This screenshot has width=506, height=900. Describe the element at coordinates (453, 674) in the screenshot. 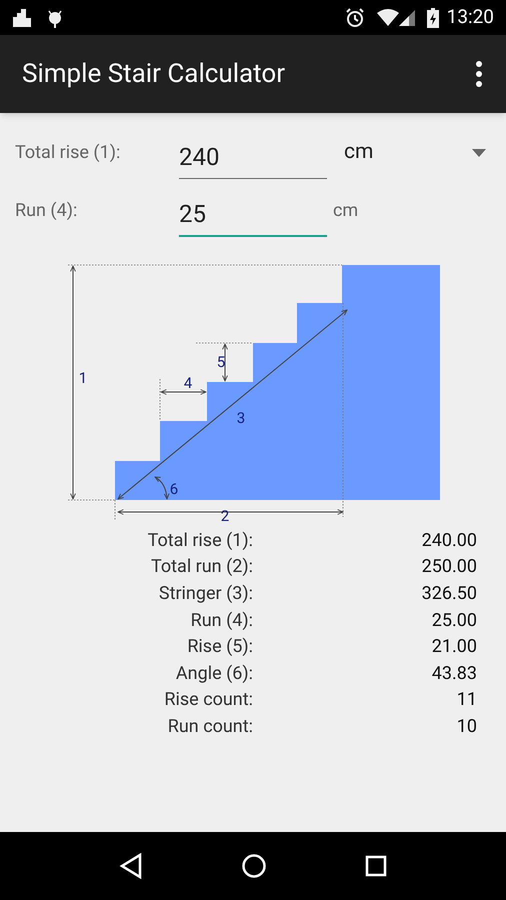

I see `result-value: 43.83` at that location.